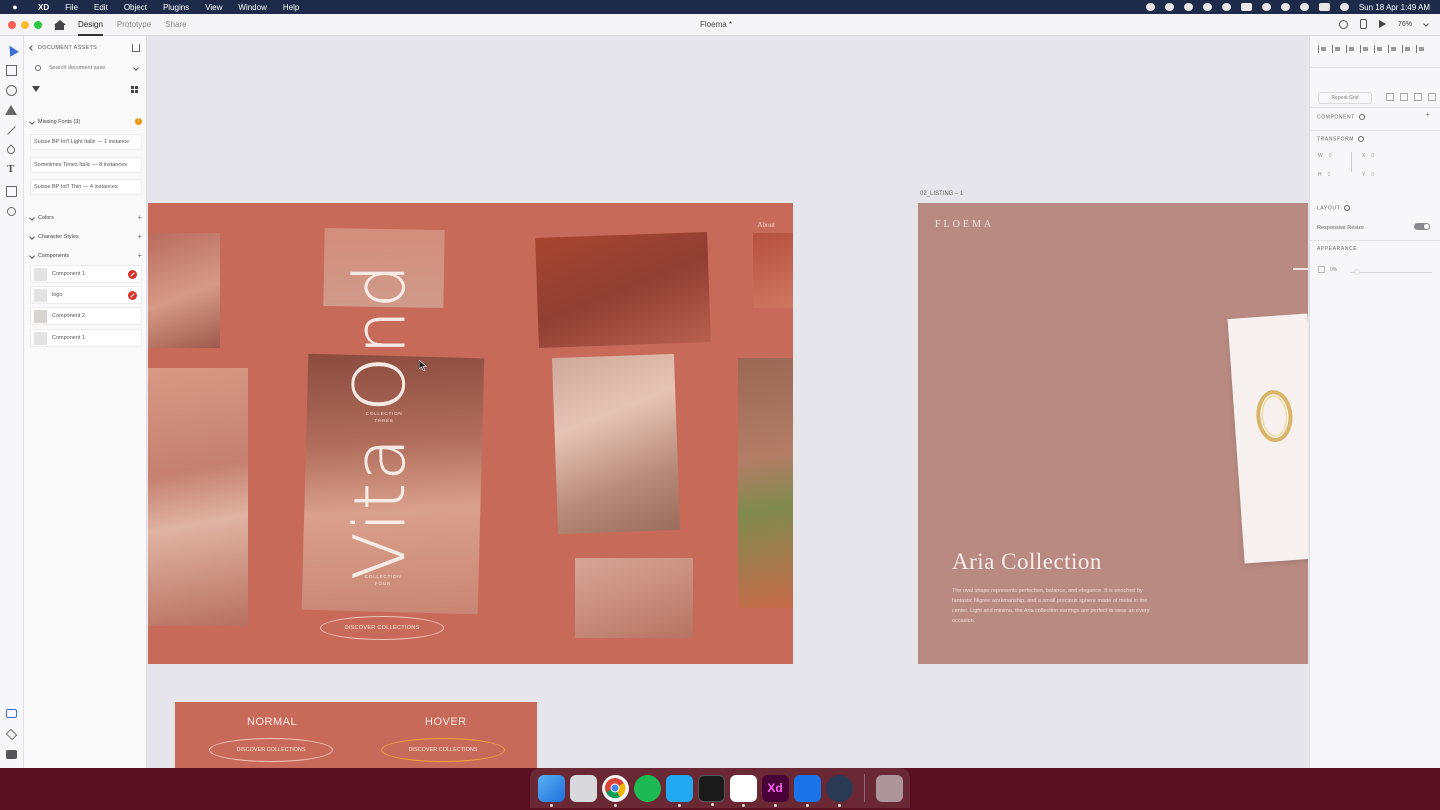  Describe the element at coordinates (60, 24) in the screenshot. I see `home-icon` at that location.